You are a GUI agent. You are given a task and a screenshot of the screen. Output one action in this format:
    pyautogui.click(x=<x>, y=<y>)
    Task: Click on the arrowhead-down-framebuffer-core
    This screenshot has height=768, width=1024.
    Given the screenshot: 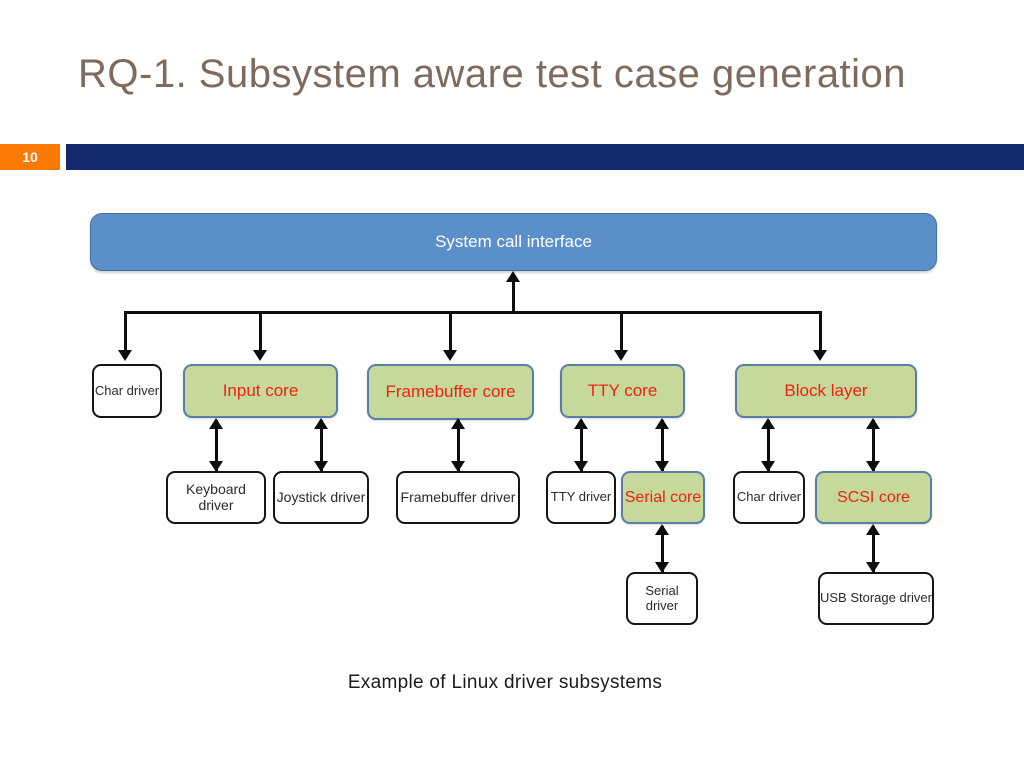 What is the action you would take?
    pyautogui.click(x=450, y=355)
    